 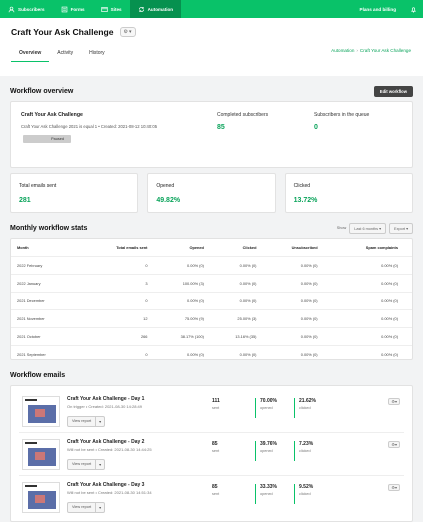 What do you see at coordinates (49, 228) in the screenshot?
I see `monthly-heading: Monthly workflow stats` at bounding box center [49, 228].